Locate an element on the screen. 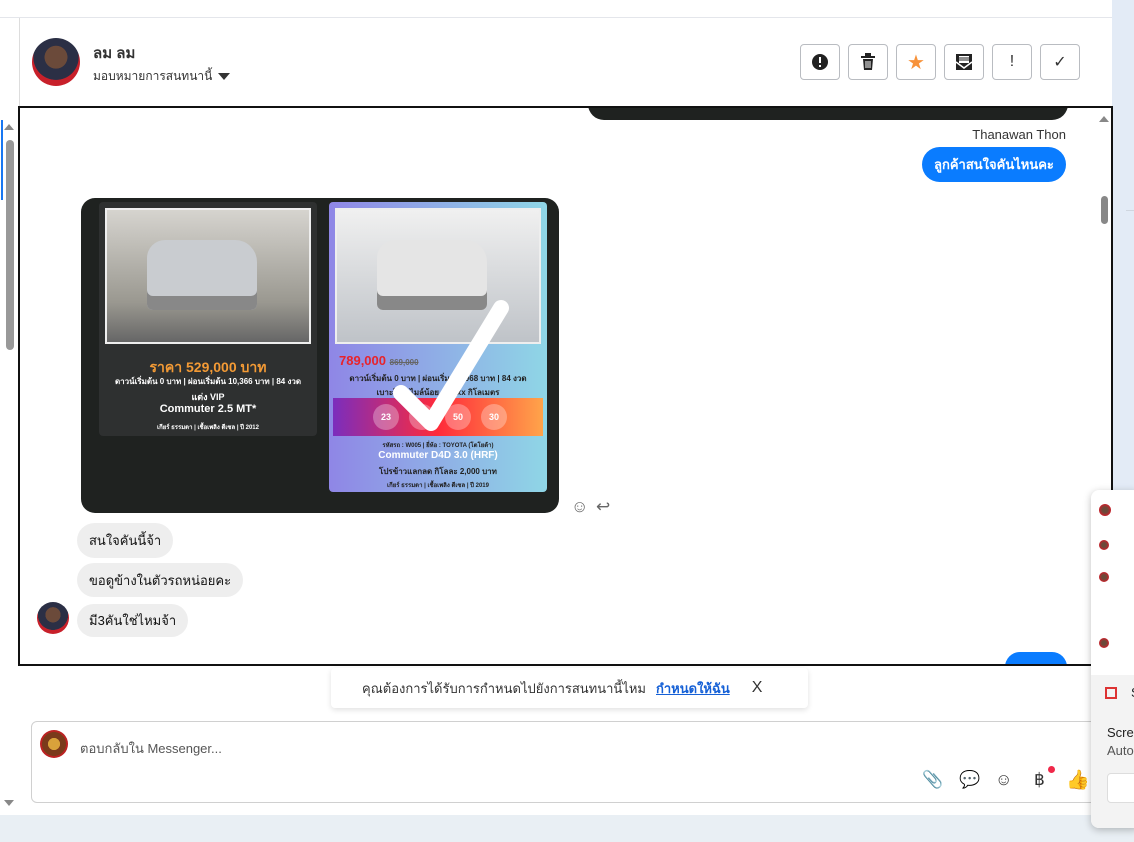 The height and width of the screenshot is (842, 1134). notification-line: Scre is located at coordinates (1120, 732).